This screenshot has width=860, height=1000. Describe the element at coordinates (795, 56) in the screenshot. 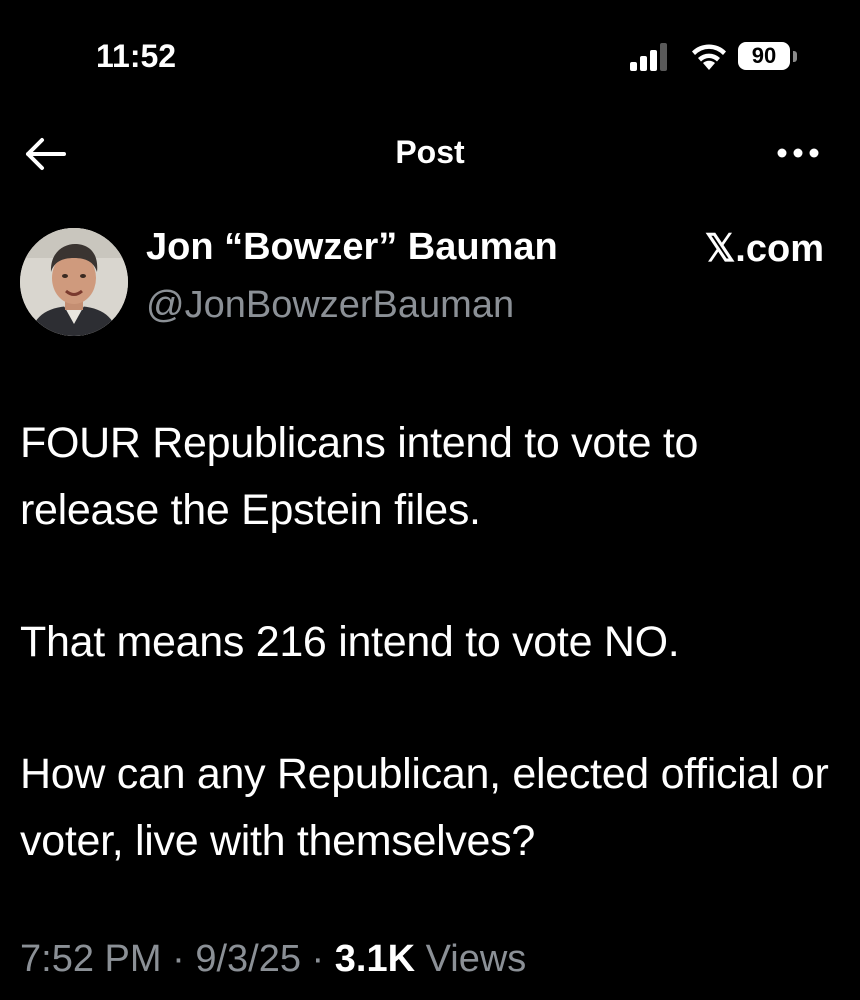

I see `battery-tip` at that location.